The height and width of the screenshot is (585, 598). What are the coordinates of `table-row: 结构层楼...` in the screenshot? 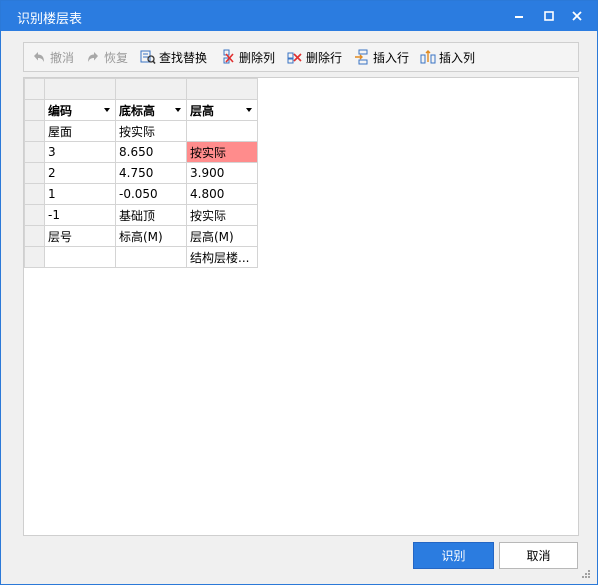 It's located at (141, 257).